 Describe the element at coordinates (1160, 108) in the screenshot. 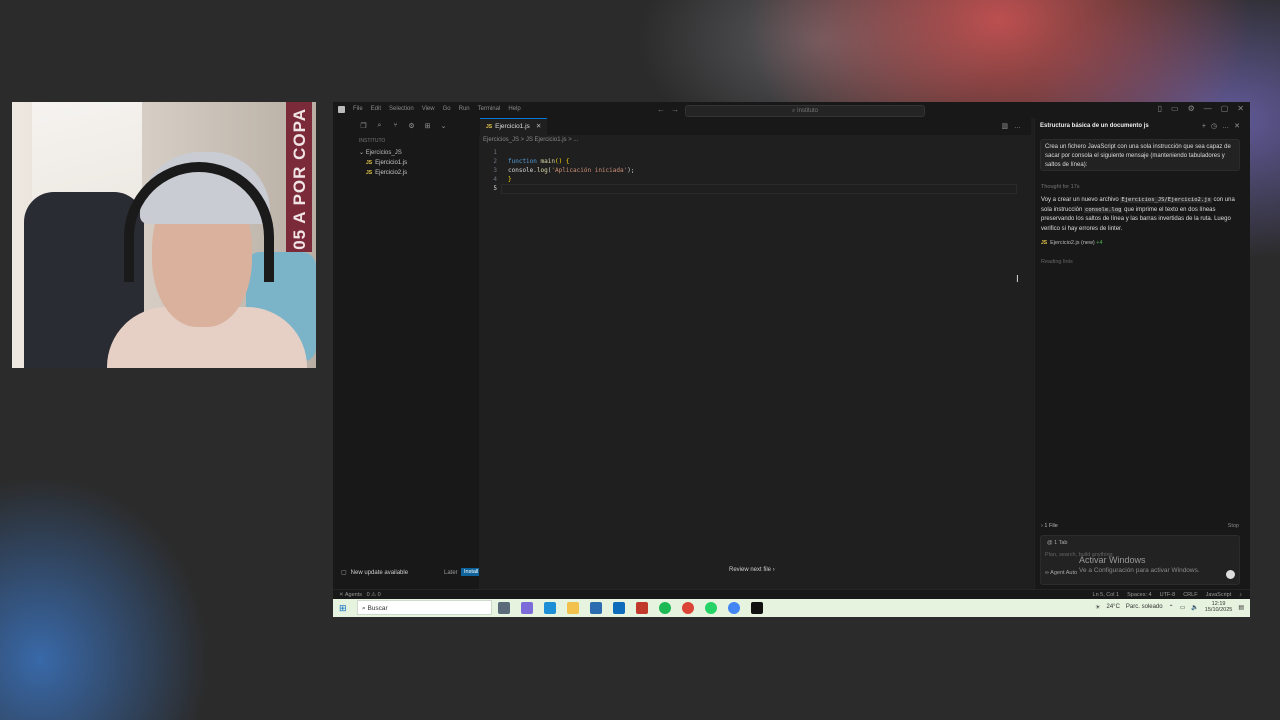

I see `layout-toggle-icon: ▯` at that location.